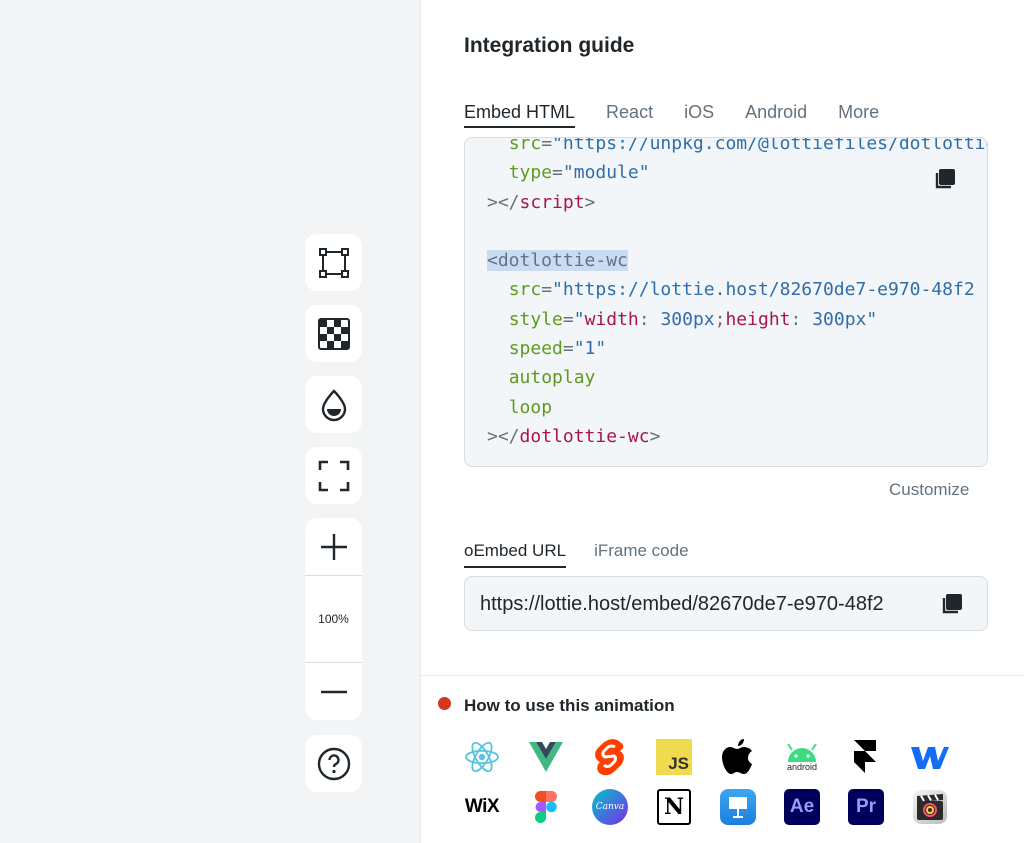 The image size is (1024, 843). What do you see at coordinates (737, 436) in the screenshot?
I see `code-line: ></dotlottie-wc>` at bounding box center [737, 436].